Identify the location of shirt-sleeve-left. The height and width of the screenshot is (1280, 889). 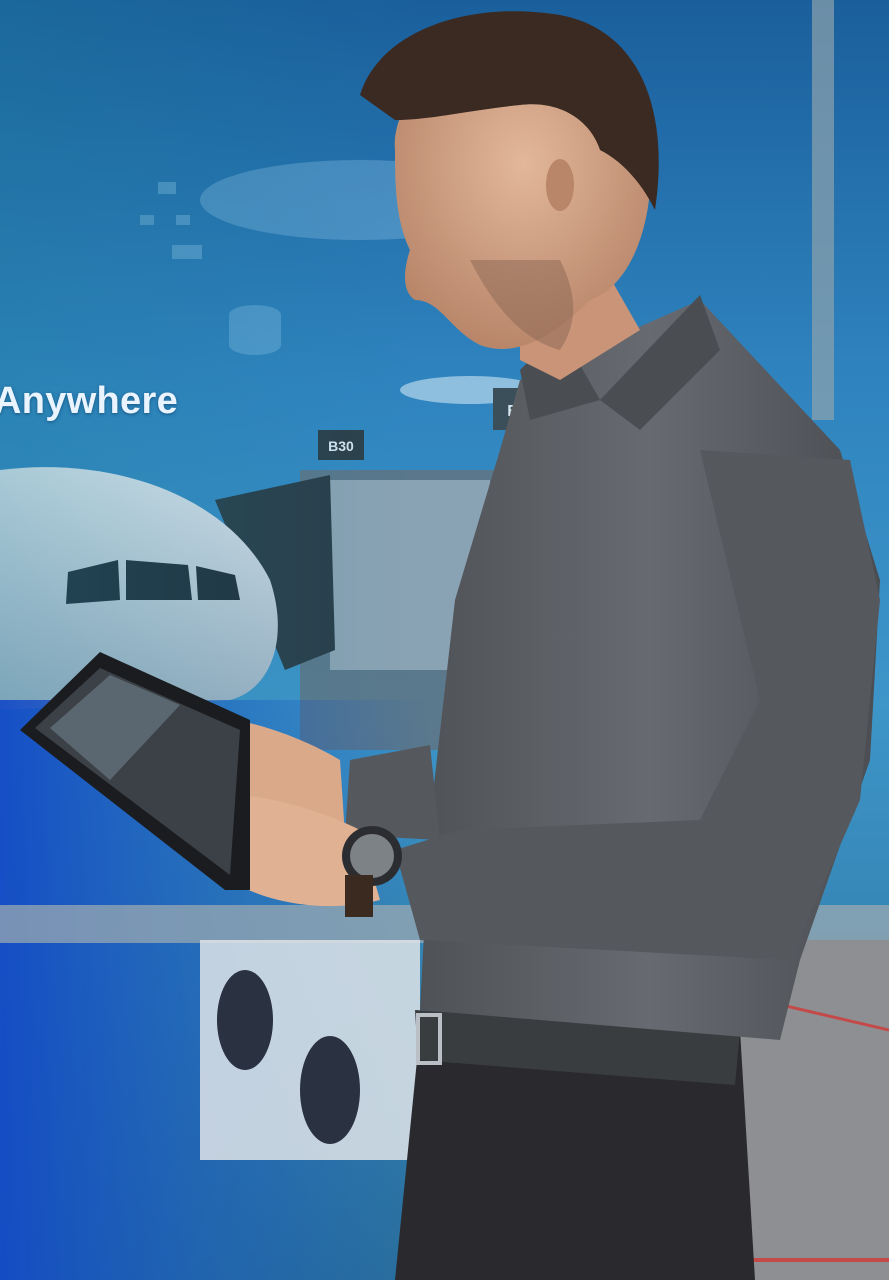
(392, 792).